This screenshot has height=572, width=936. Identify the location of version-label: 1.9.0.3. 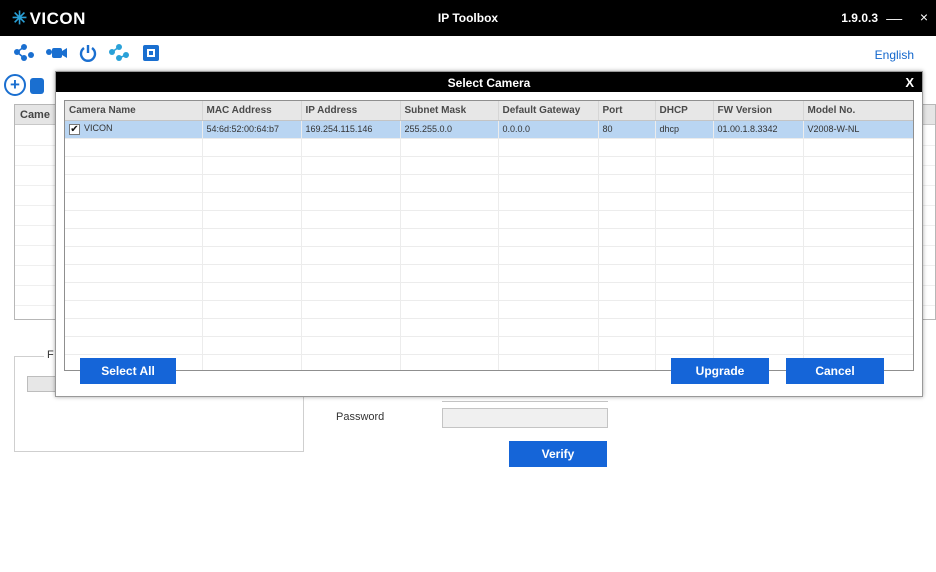
(859, 18).